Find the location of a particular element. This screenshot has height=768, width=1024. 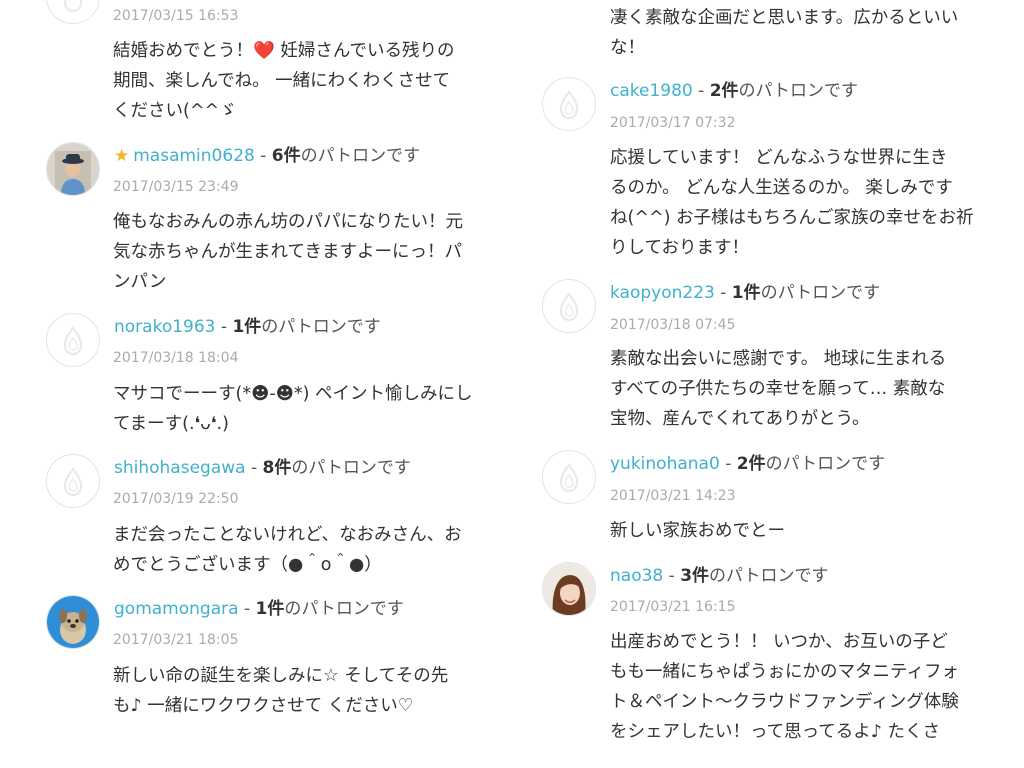

comment-text-line: 新しい家族おめでとー is located at coordinates (697, 531).